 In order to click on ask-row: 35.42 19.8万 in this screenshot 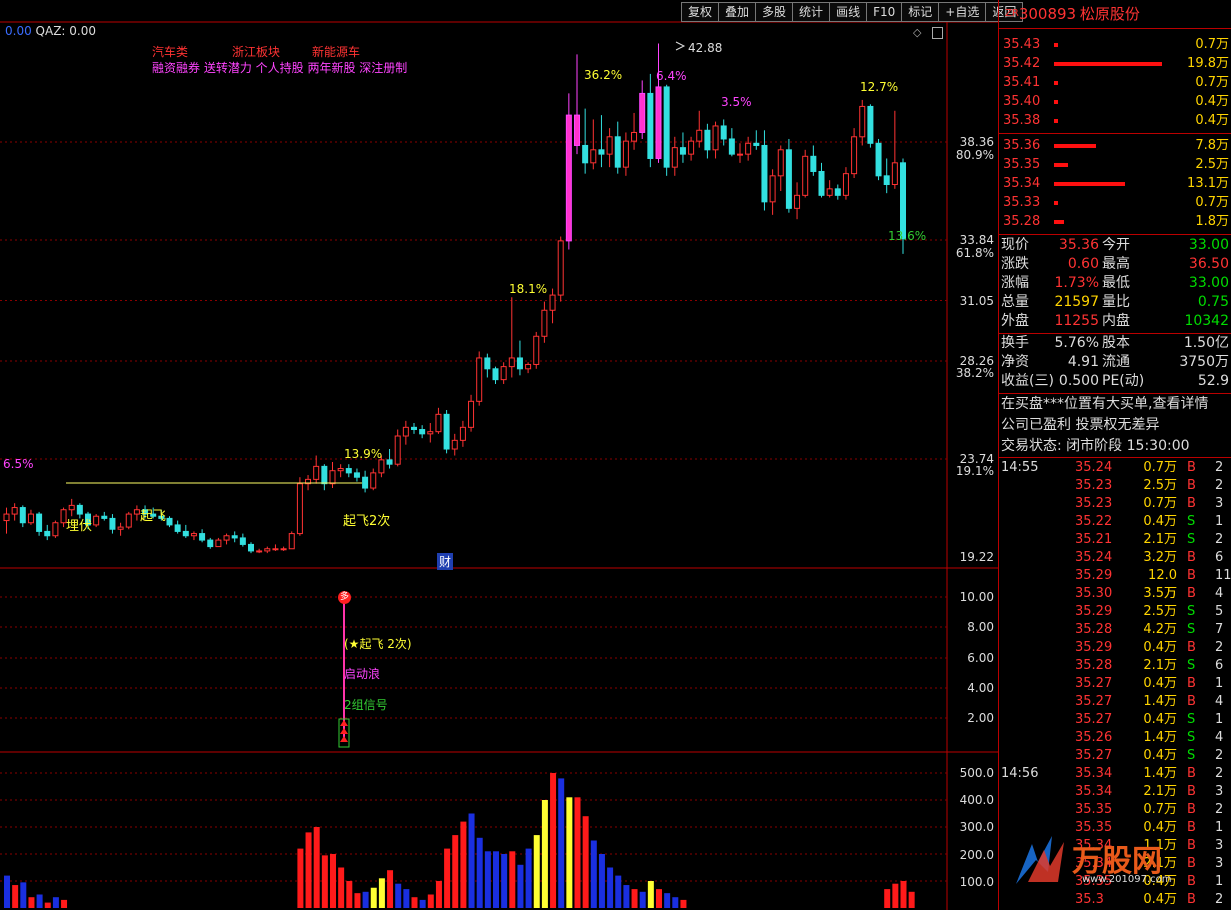, I will do `click(1115, 63)`.